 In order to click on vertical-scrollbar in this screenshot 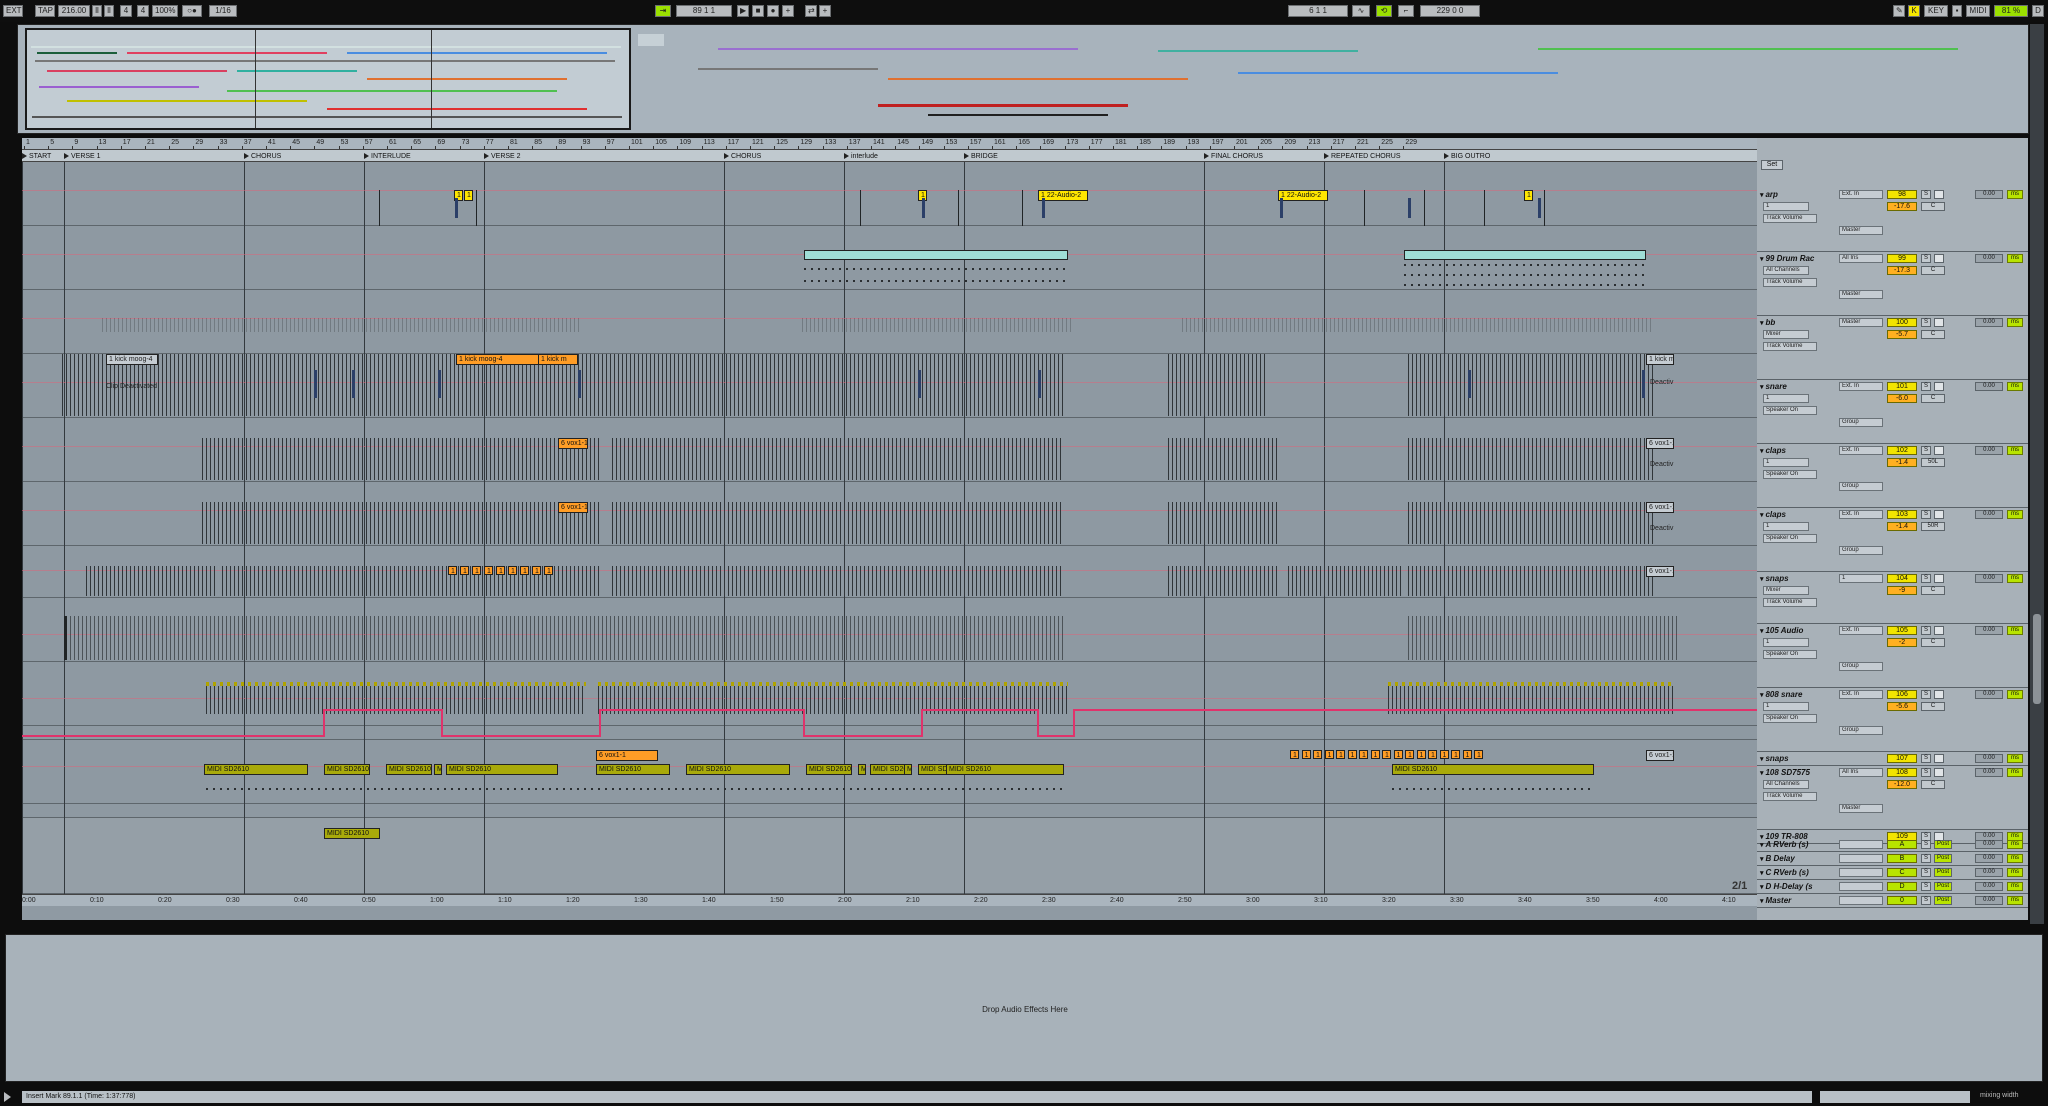, I will do `click(2037, 474)`.